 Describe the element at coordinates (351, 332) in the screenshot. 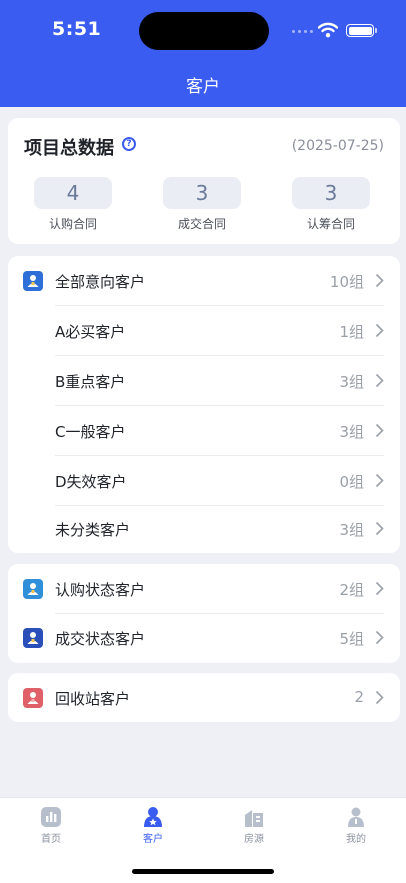

I see `row-count: 1组` at that location.